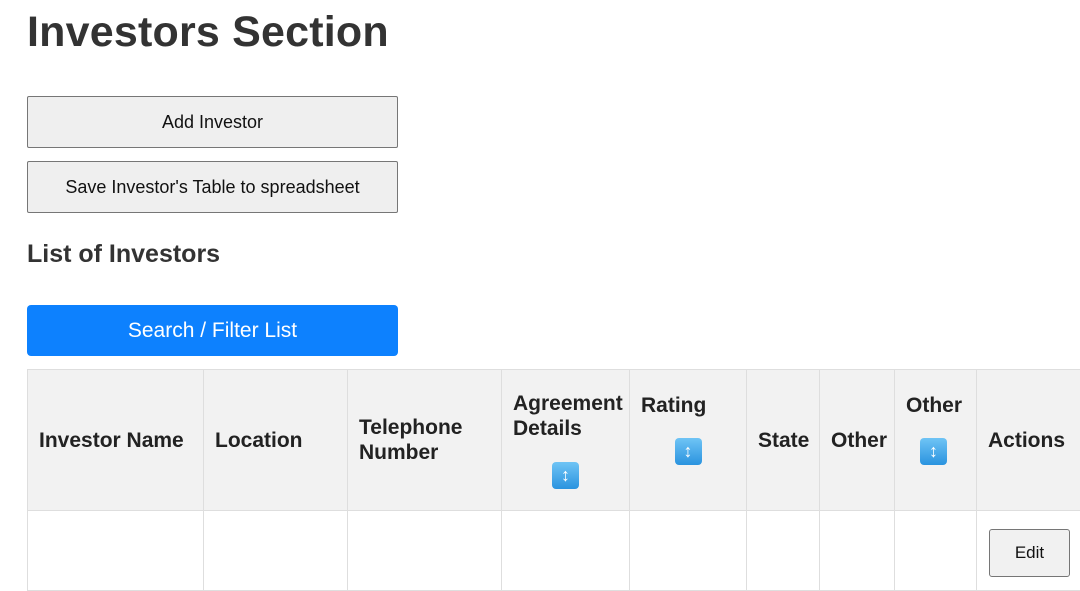 Image resolution: width=1080 pixels, height=591 pixels. I want to click on cell-telephone-number, so click(425, 551).